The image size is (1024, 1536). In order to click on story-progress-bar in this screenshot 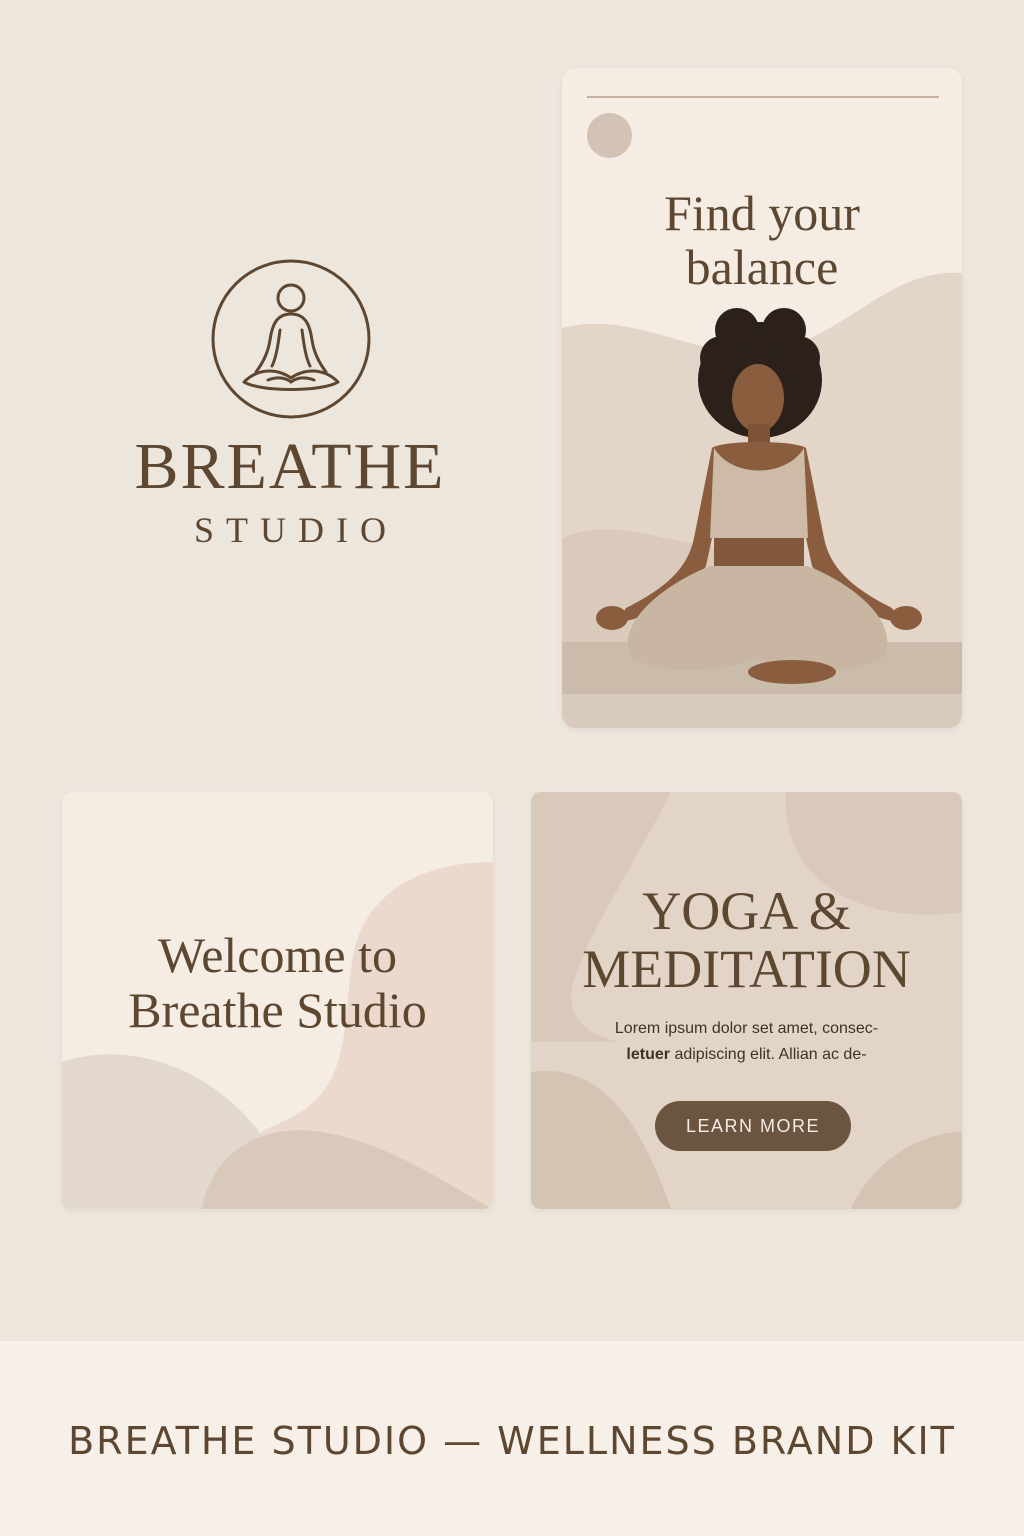, I will do `click(763, 97)`.